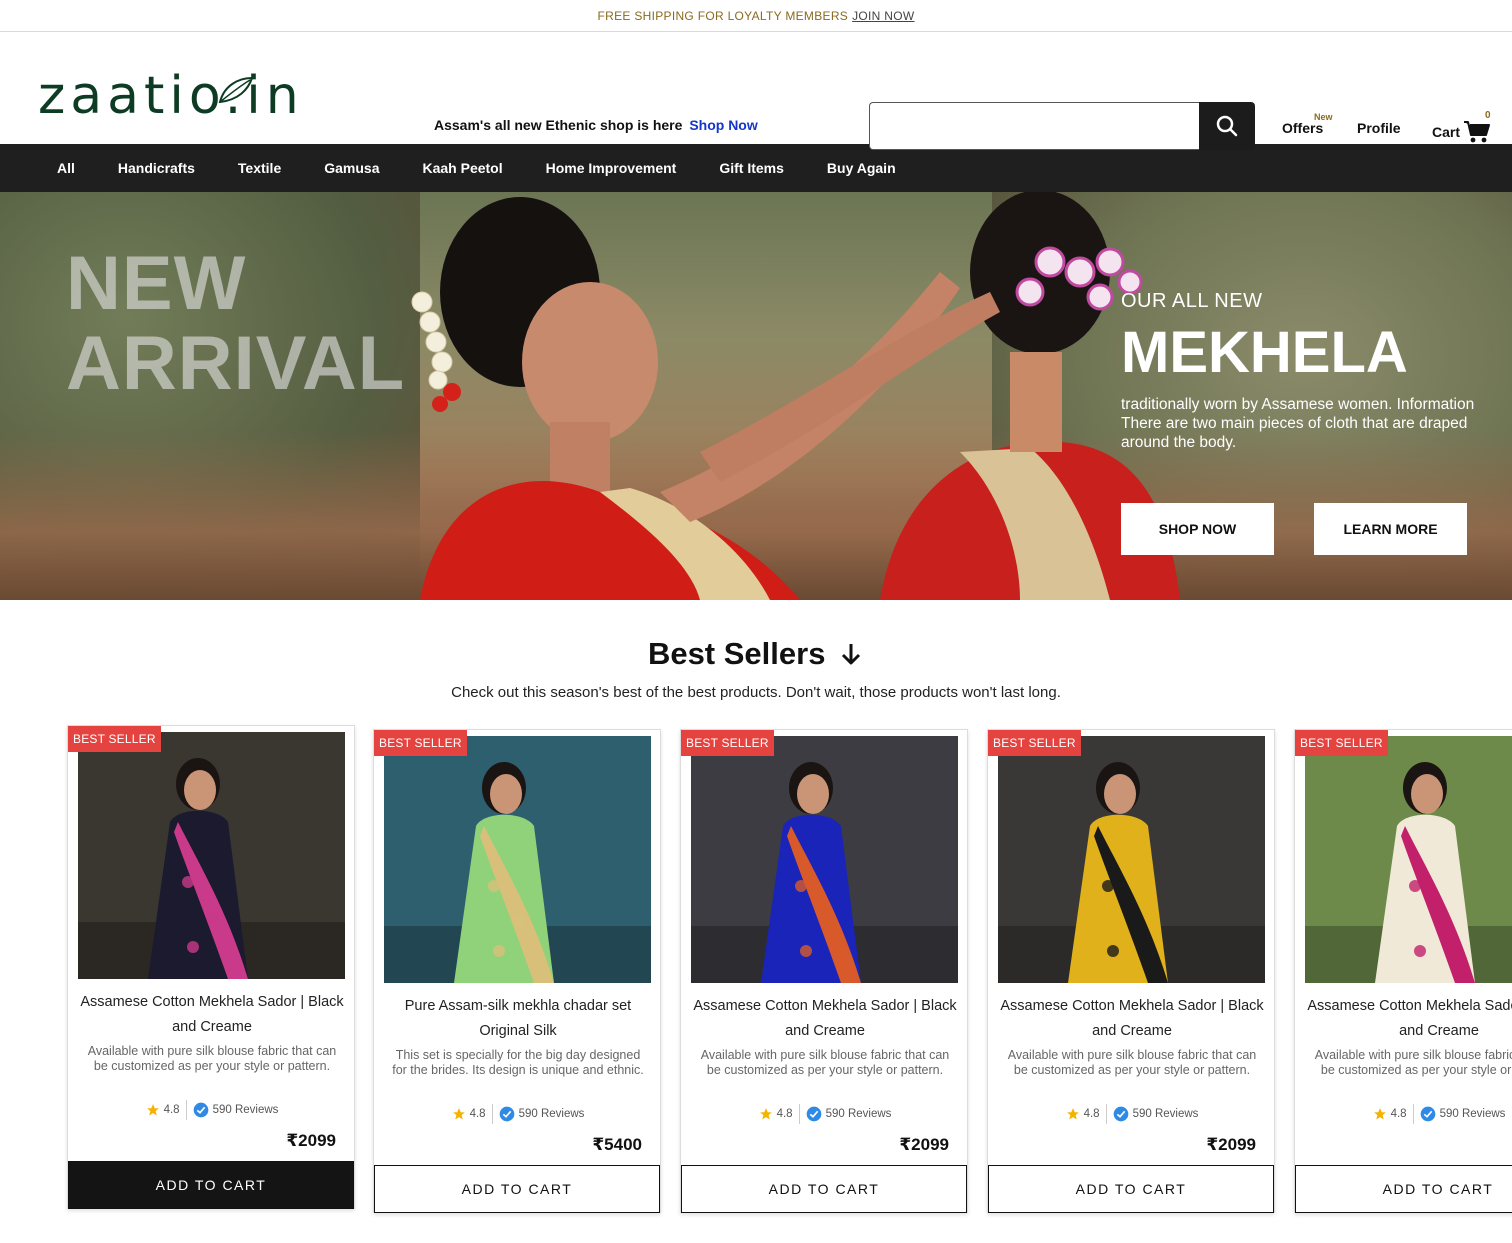  I want to click on hero-new-label: NEW, so click(156, 283).